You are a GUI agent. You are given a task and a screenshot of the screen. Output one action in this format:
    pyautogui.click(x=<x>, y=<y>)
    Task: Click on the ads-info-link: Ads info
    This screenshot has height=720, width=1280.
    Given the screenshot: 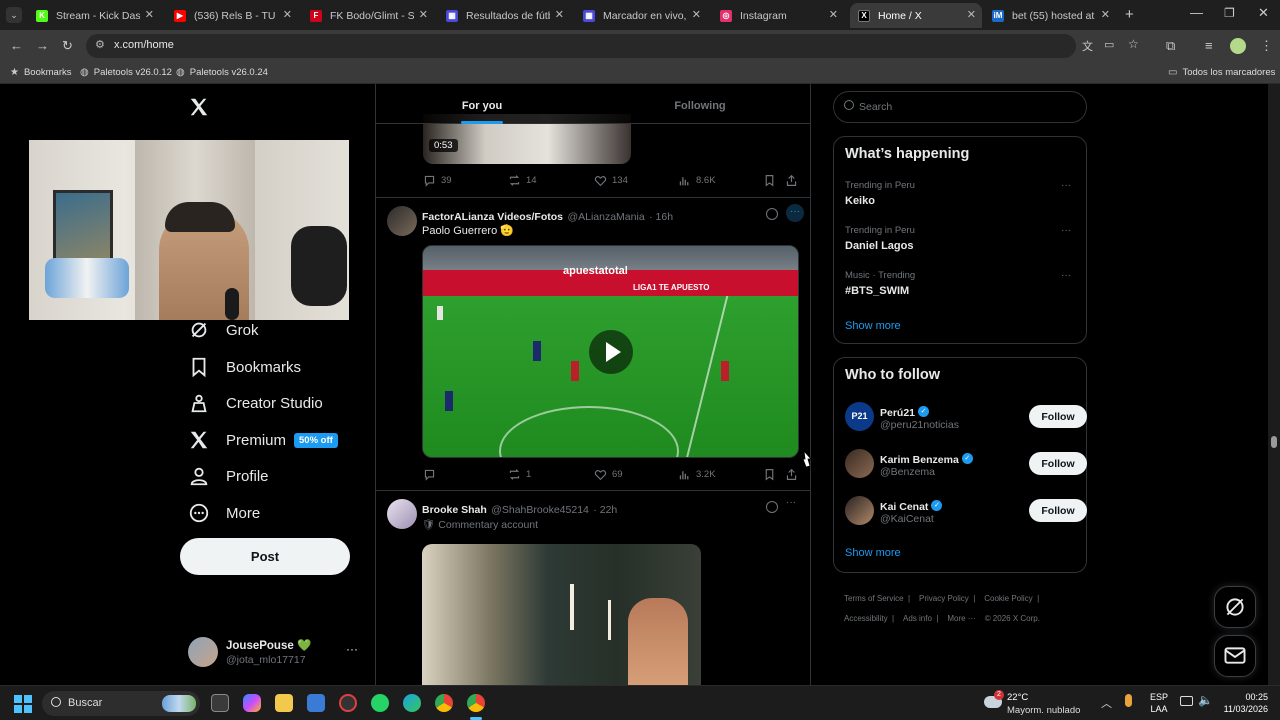 What is the action you would take?
    pyautogui.click(x=917, y=618)
    